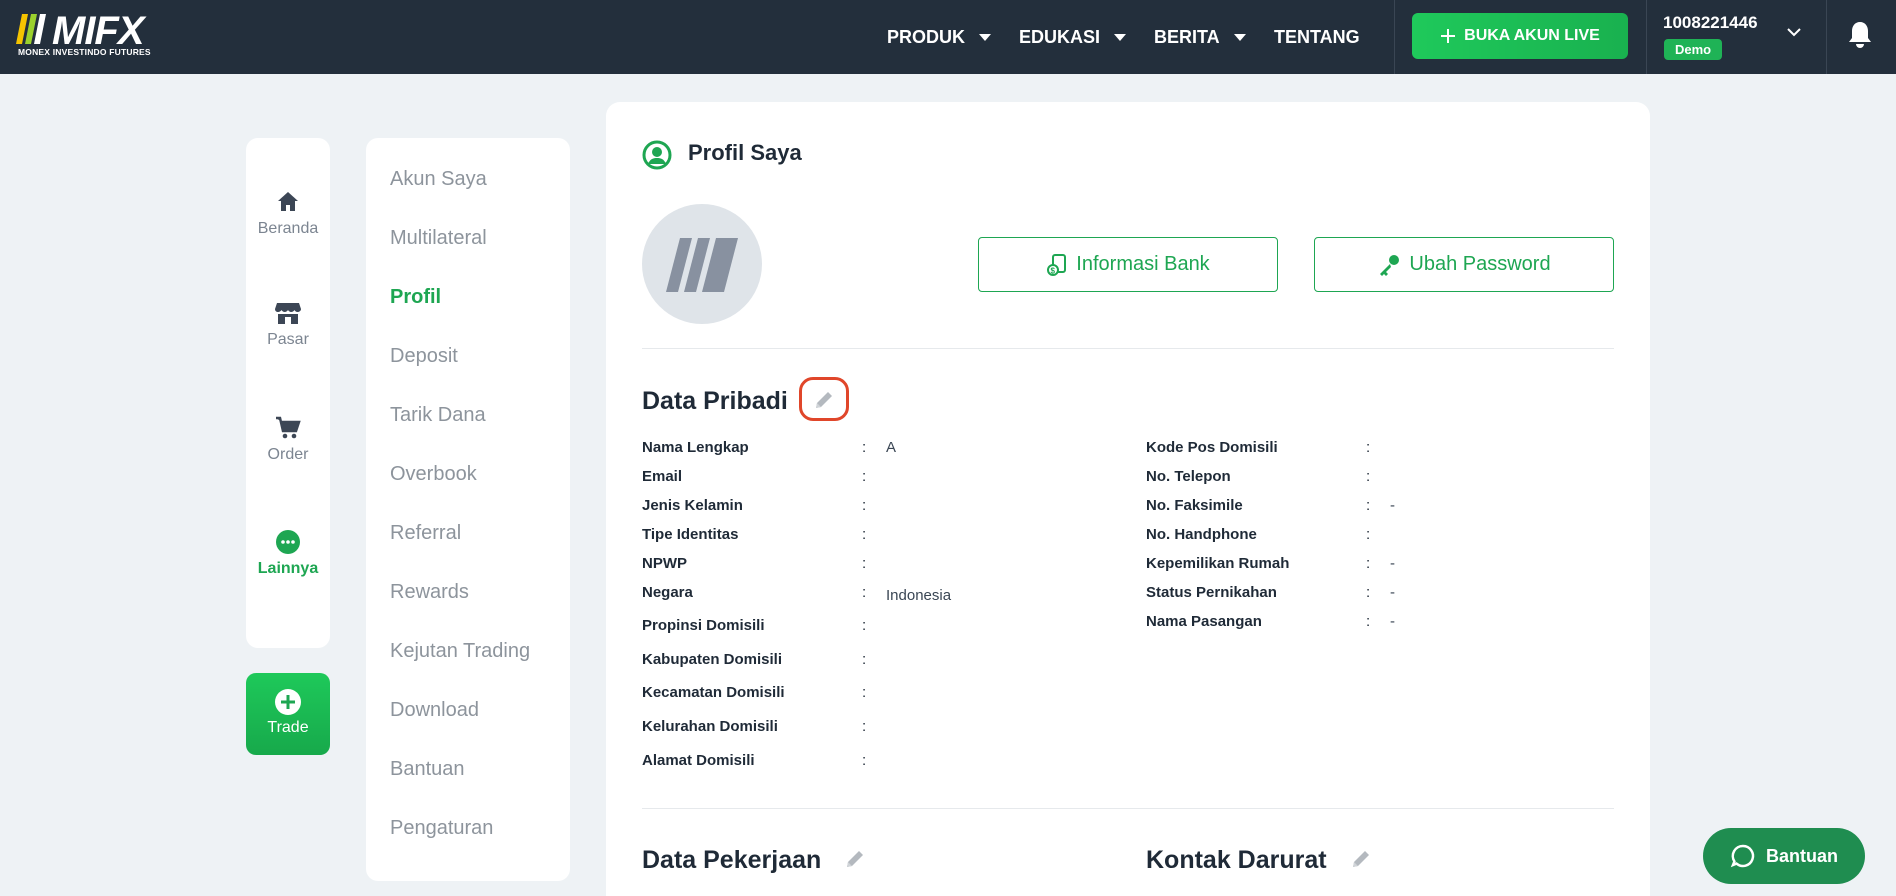 This screenshot has height=896, width=1896. I want to click on field-label: No. Telepon, so click(1188, 476).